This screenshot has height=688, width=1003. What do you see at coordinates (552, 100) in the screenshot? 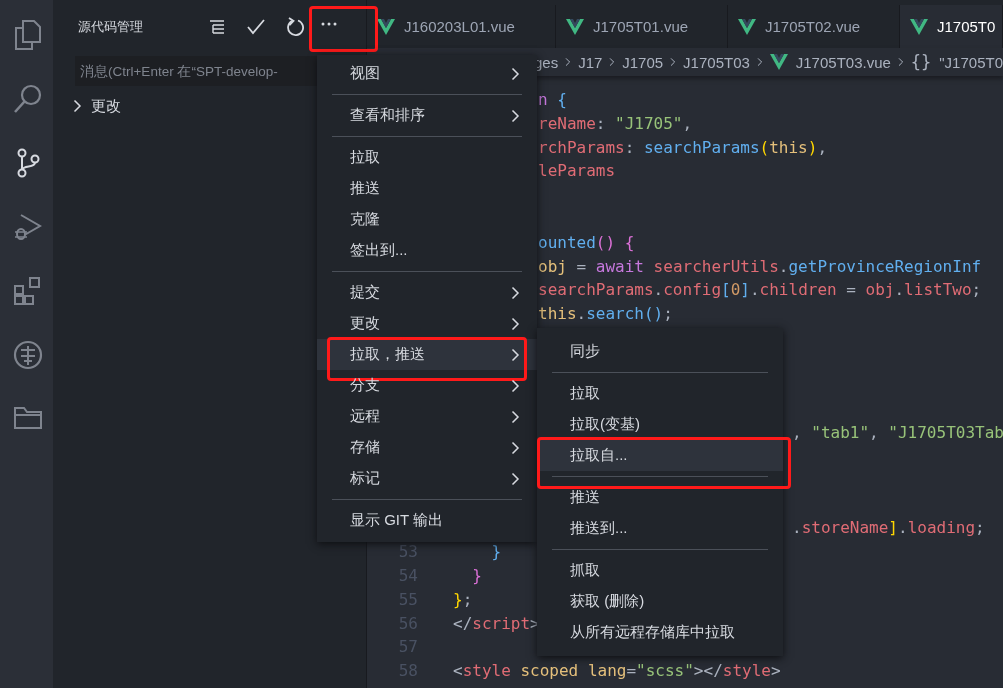
I see `code-line: n {` at bounding box center [552, 100].